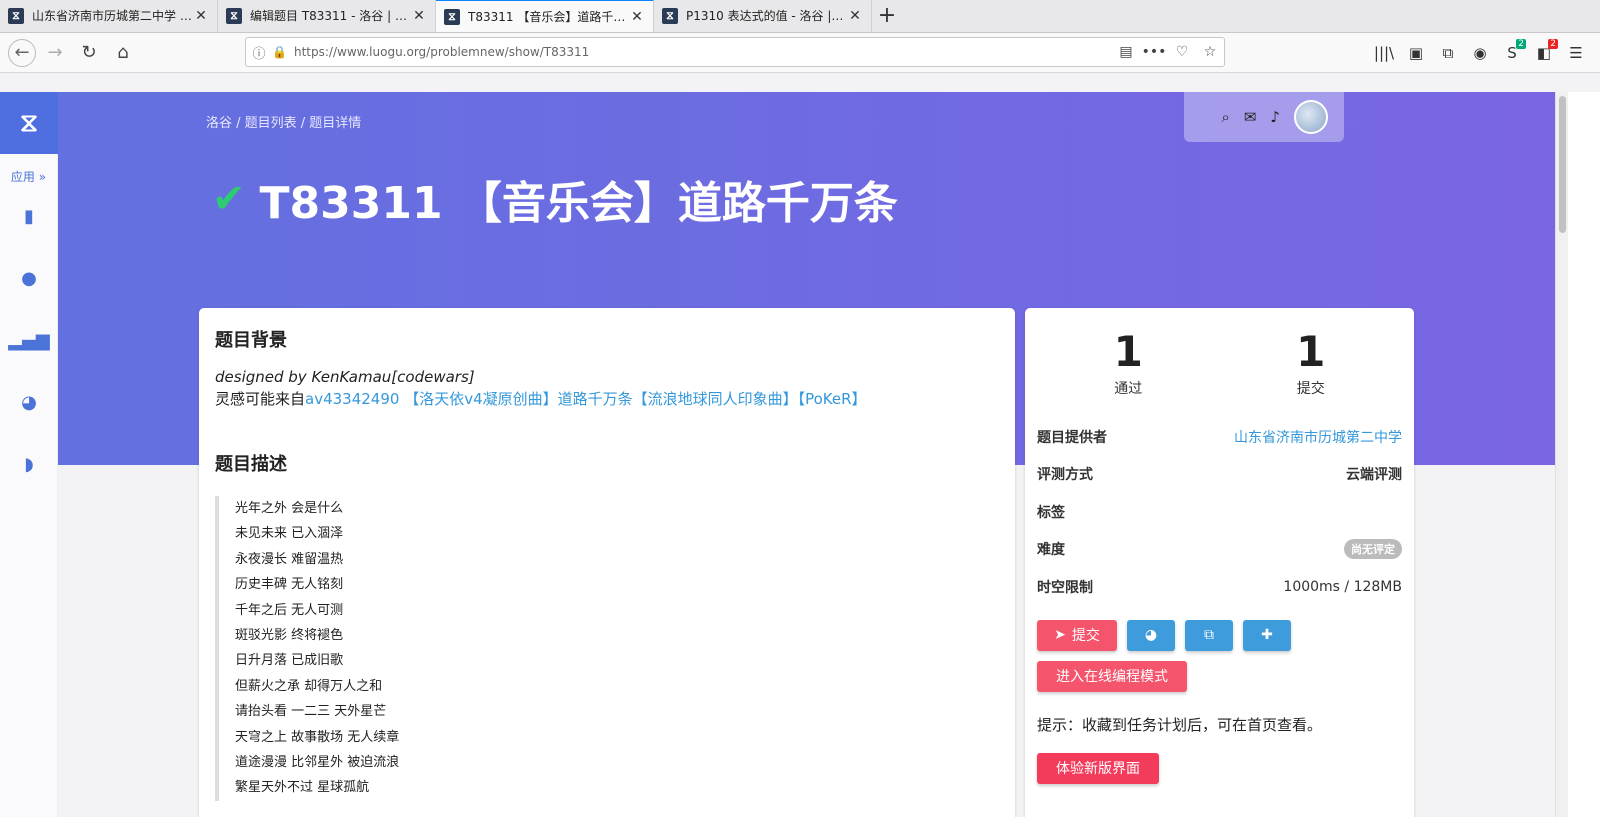 The image size is (1600, 817). I want to click on info-value: 云端评测, so click(1374, 475).